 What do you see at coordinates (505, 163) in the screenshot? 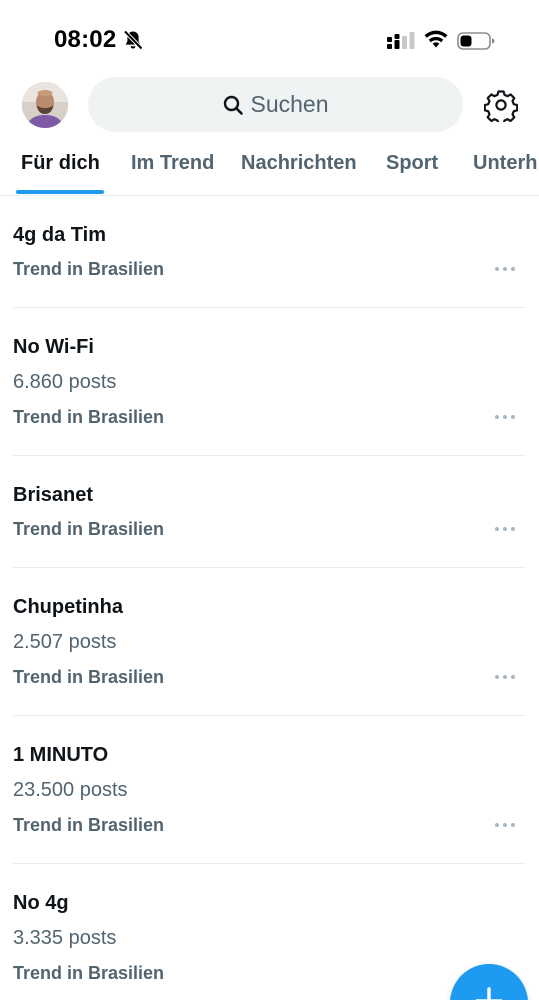
I see `tab-unterhaltung: Unterh` at bounding box center [505, 163].